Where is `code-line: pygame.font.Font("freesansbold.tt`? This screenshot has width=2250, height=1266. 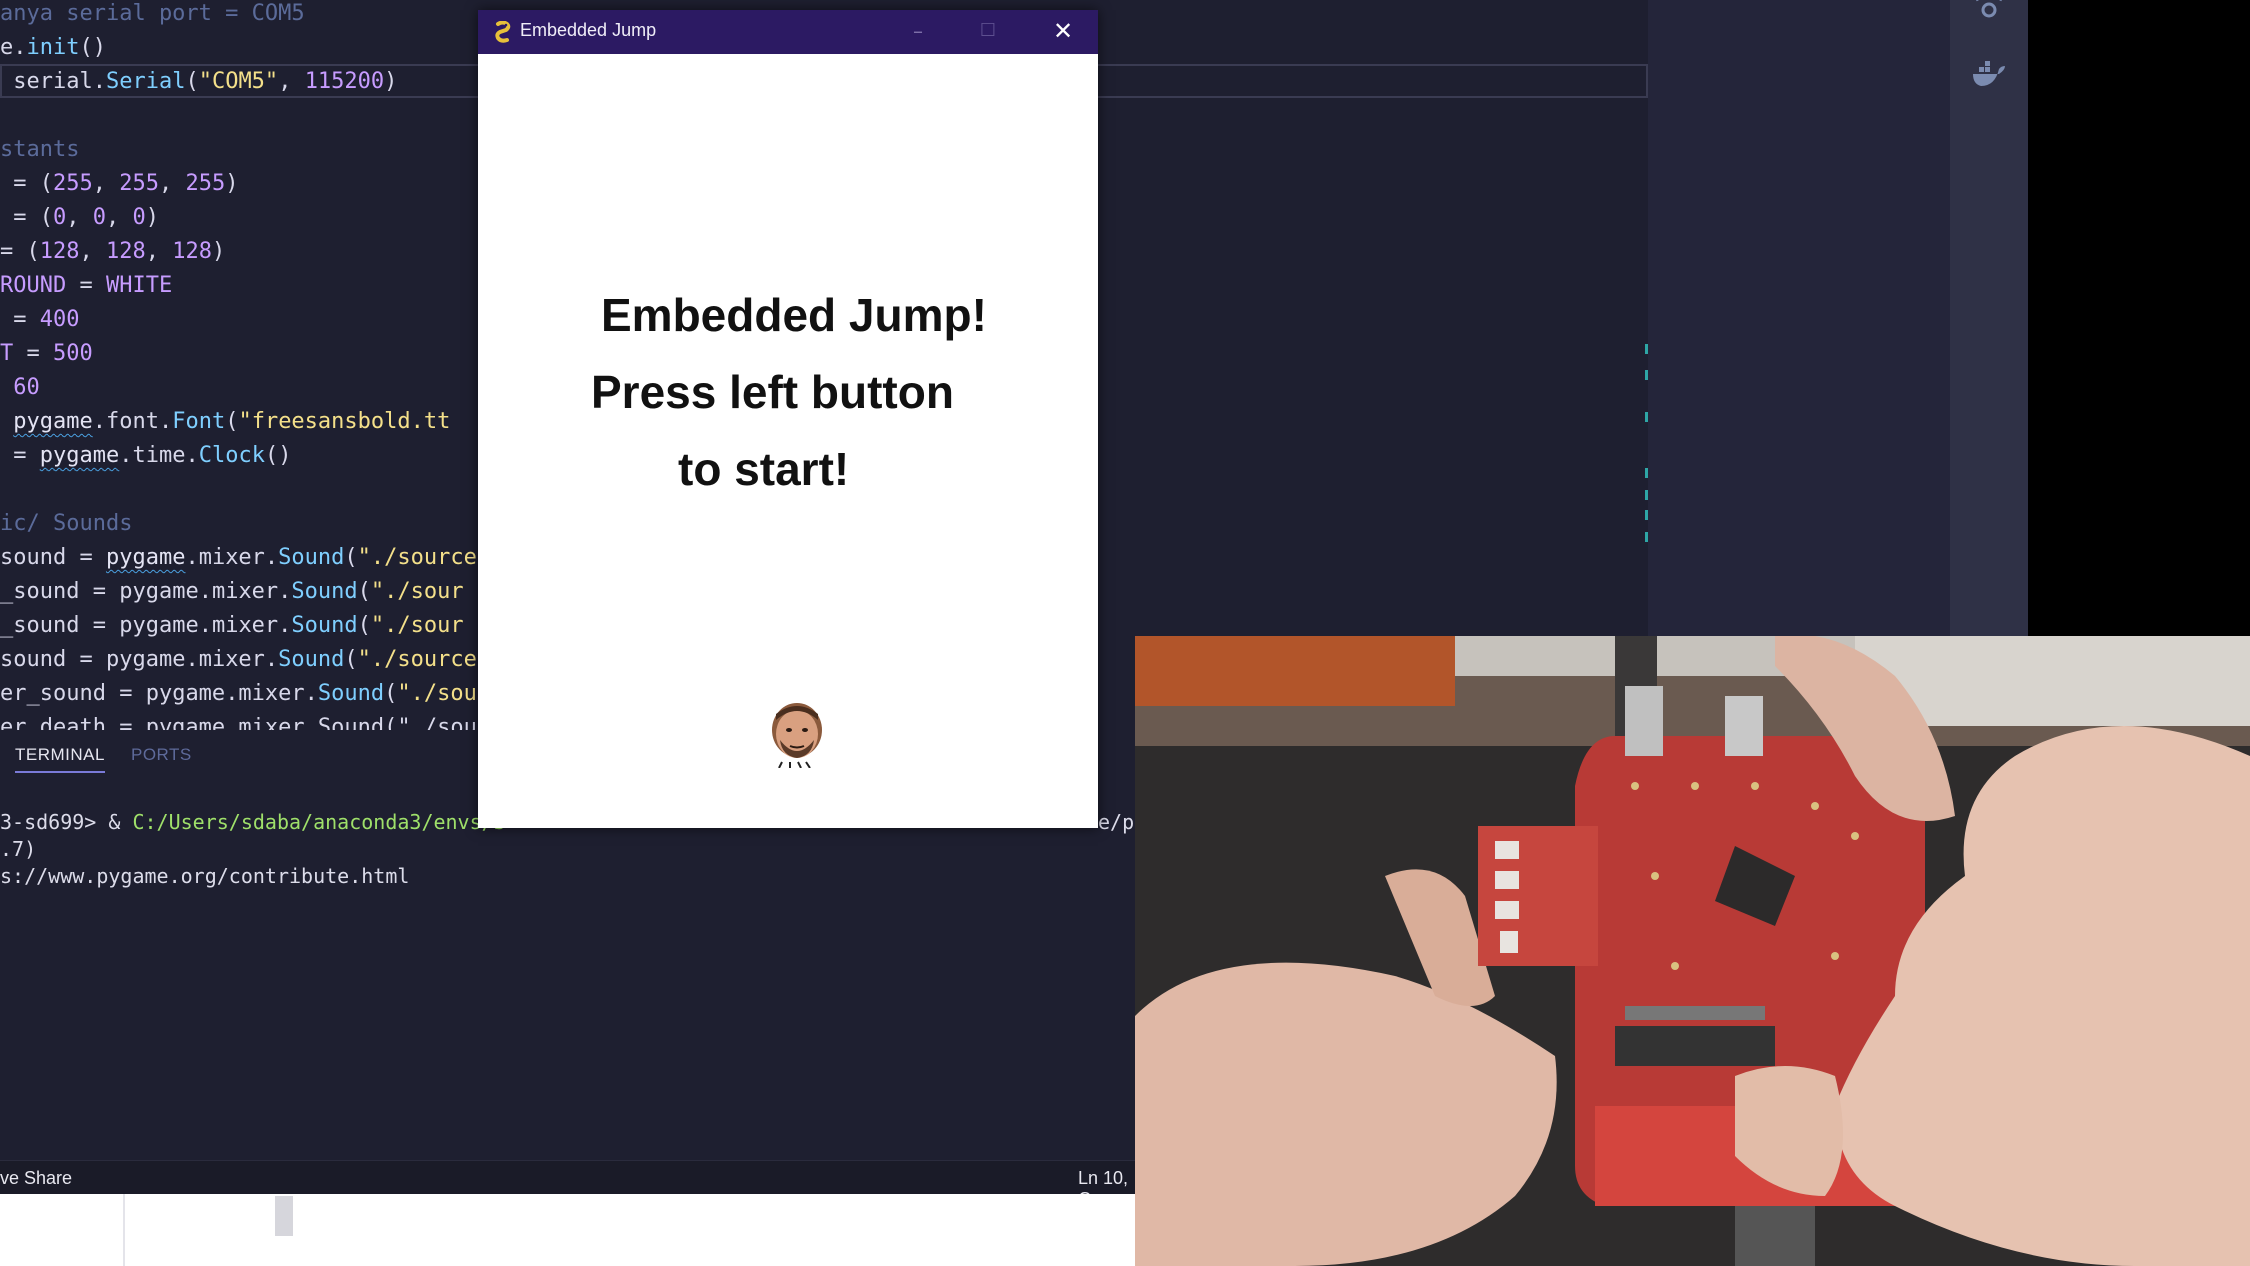 code-line: pygame.font.Font("freesansbold.tt is located at coordinates (225, 422).